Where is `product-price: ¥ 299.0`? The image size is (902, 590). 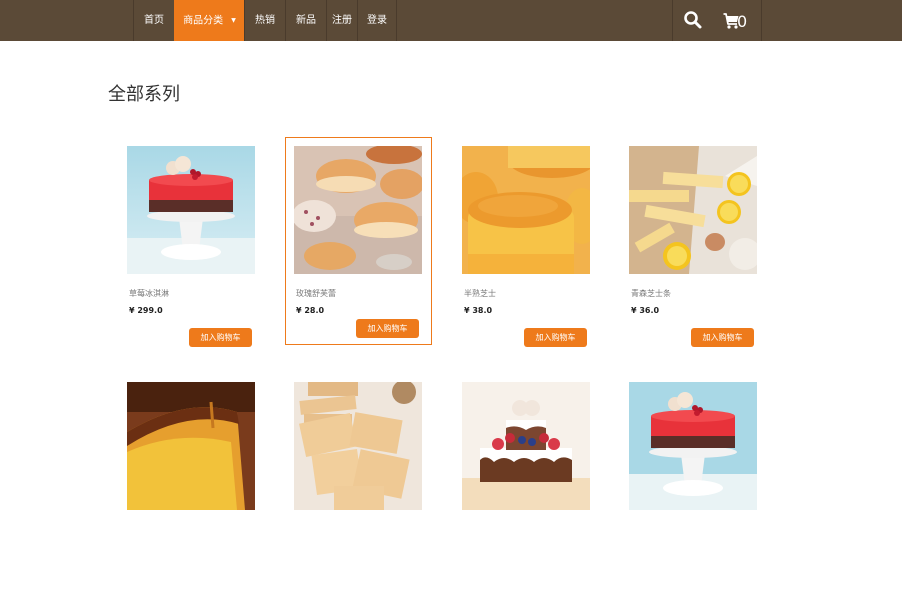
product-price: ¥ 299.0 is located at coordinates (146, 310).